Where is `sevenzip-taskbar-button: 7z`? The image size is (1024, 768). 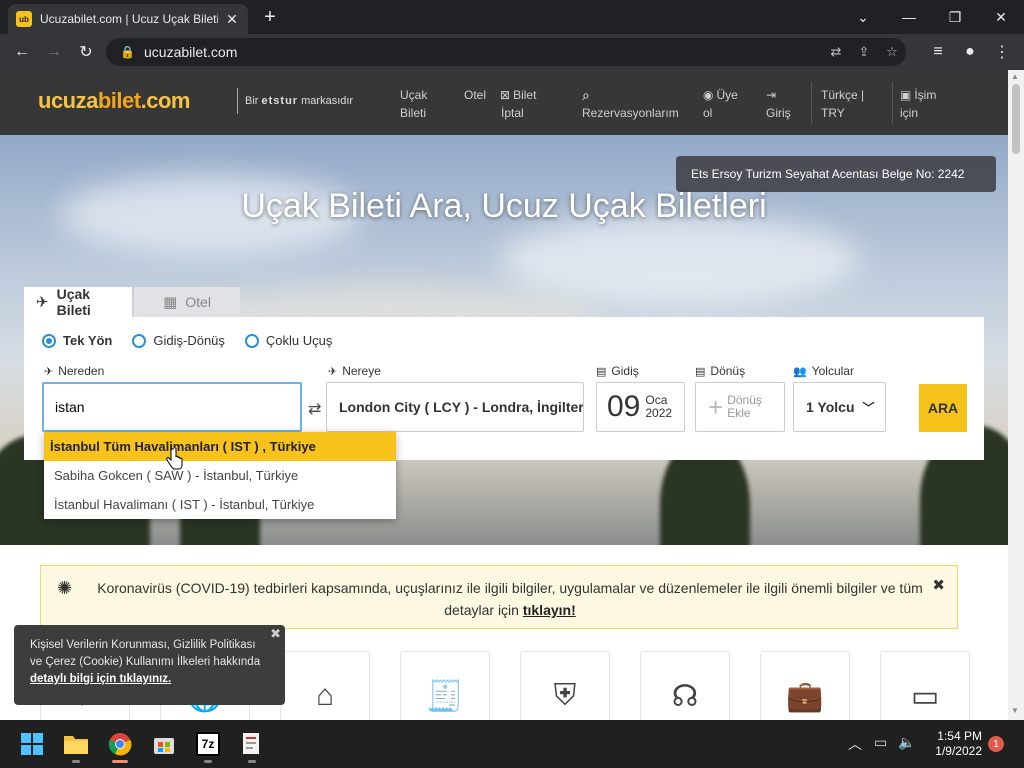 sevenzip-taskbar-button: 7z is located at coordinates (208, 745).